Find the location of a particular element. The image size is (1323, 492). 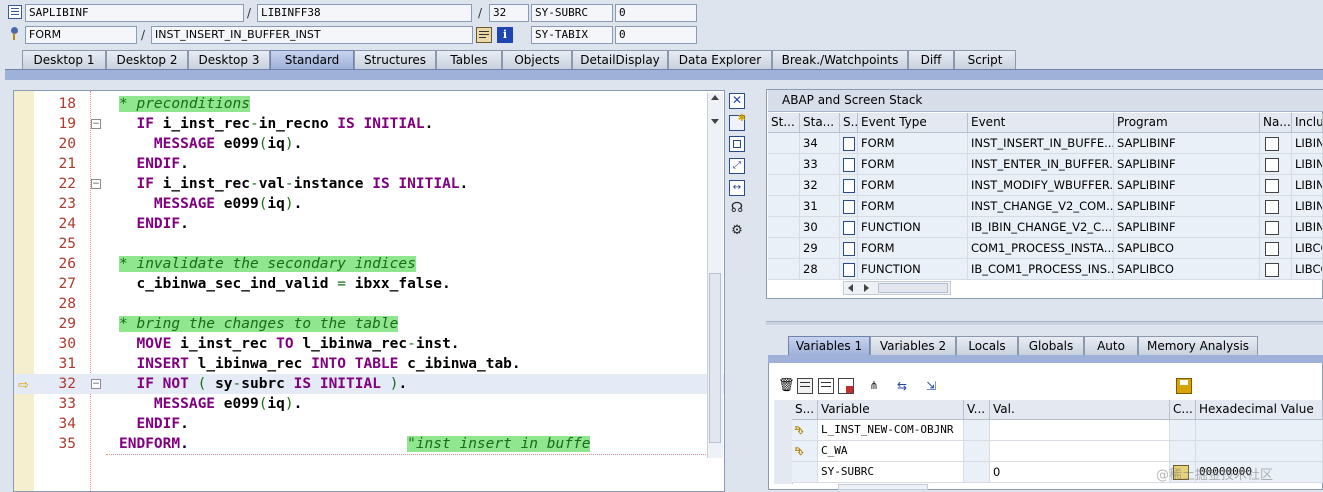

tab-memory-analysis: Memory Analysis is located at coordinates (1198, 345).